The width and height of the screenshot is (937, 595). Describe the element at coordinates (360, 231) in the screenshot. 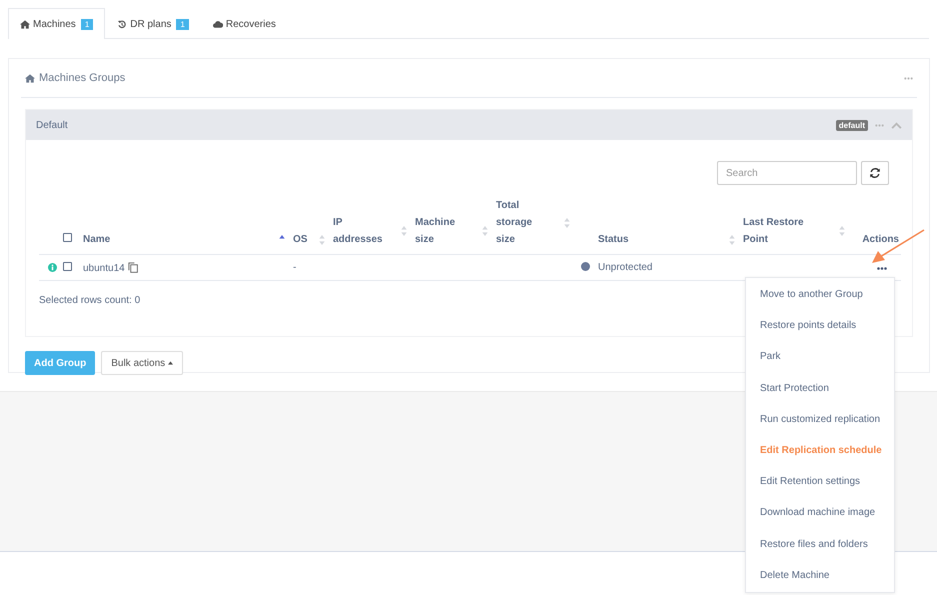

I see `column-header: IP addresses` at that location.